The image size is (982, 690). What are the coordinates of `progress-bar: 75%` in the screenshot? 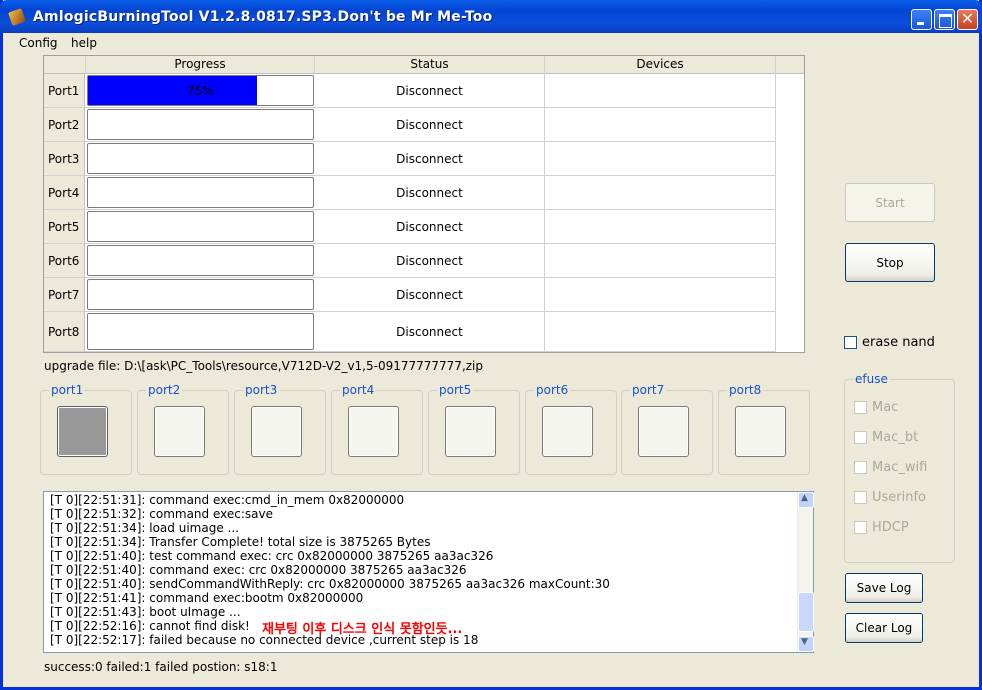 It's located at (200, 90).